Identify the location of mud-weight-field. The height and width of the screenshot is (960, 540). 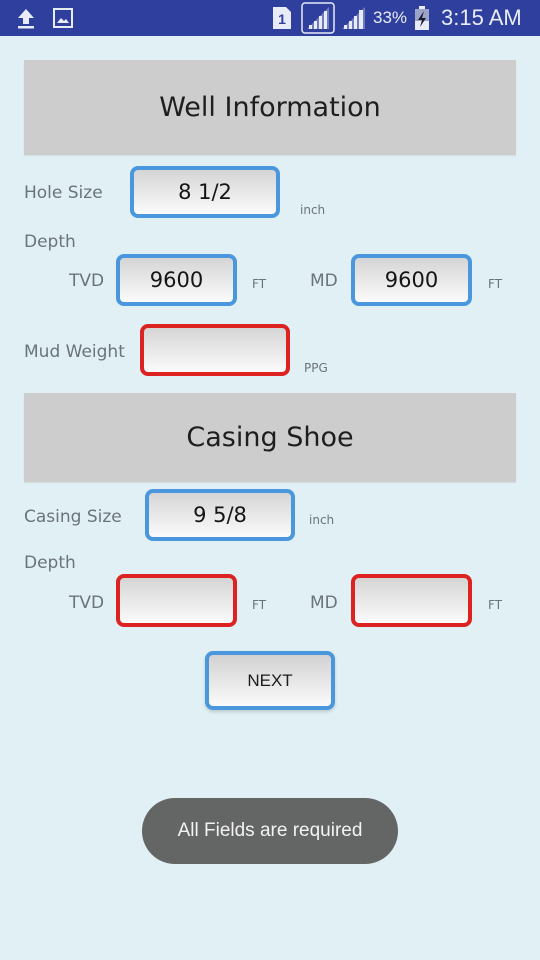
(215, 350).